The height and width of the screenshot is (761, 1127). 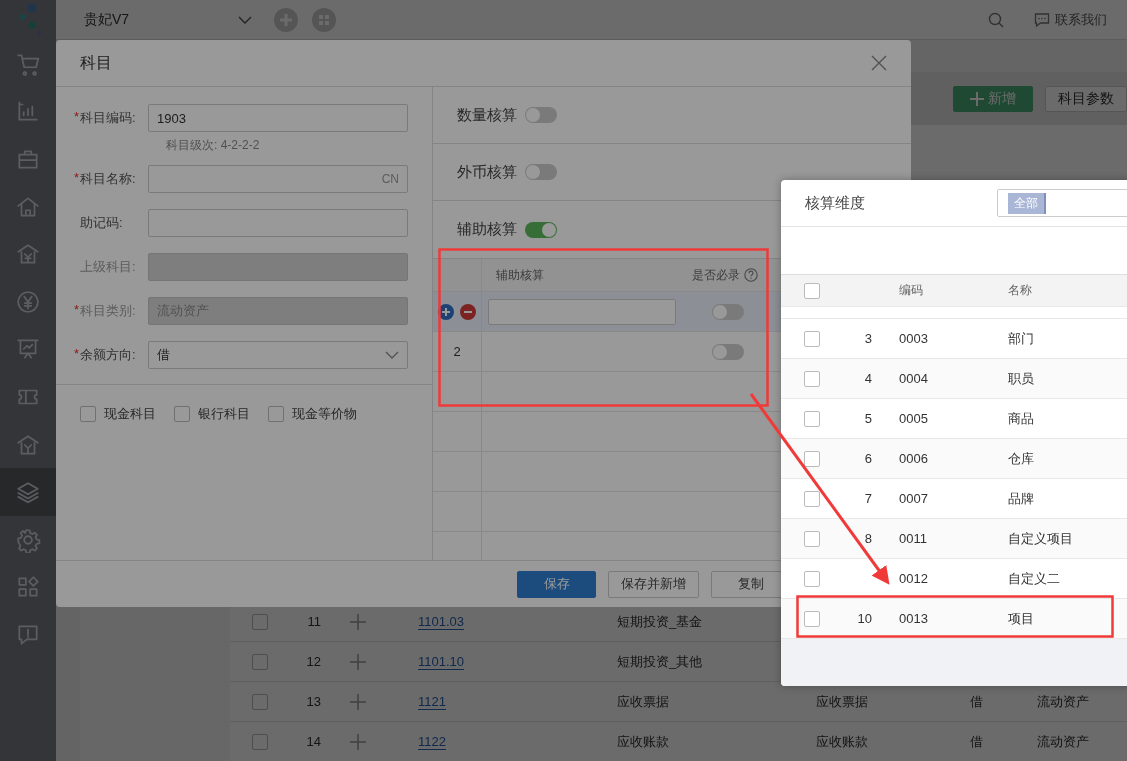 I want to click on field-label: 上级科目:, so click(x=108, y=267).